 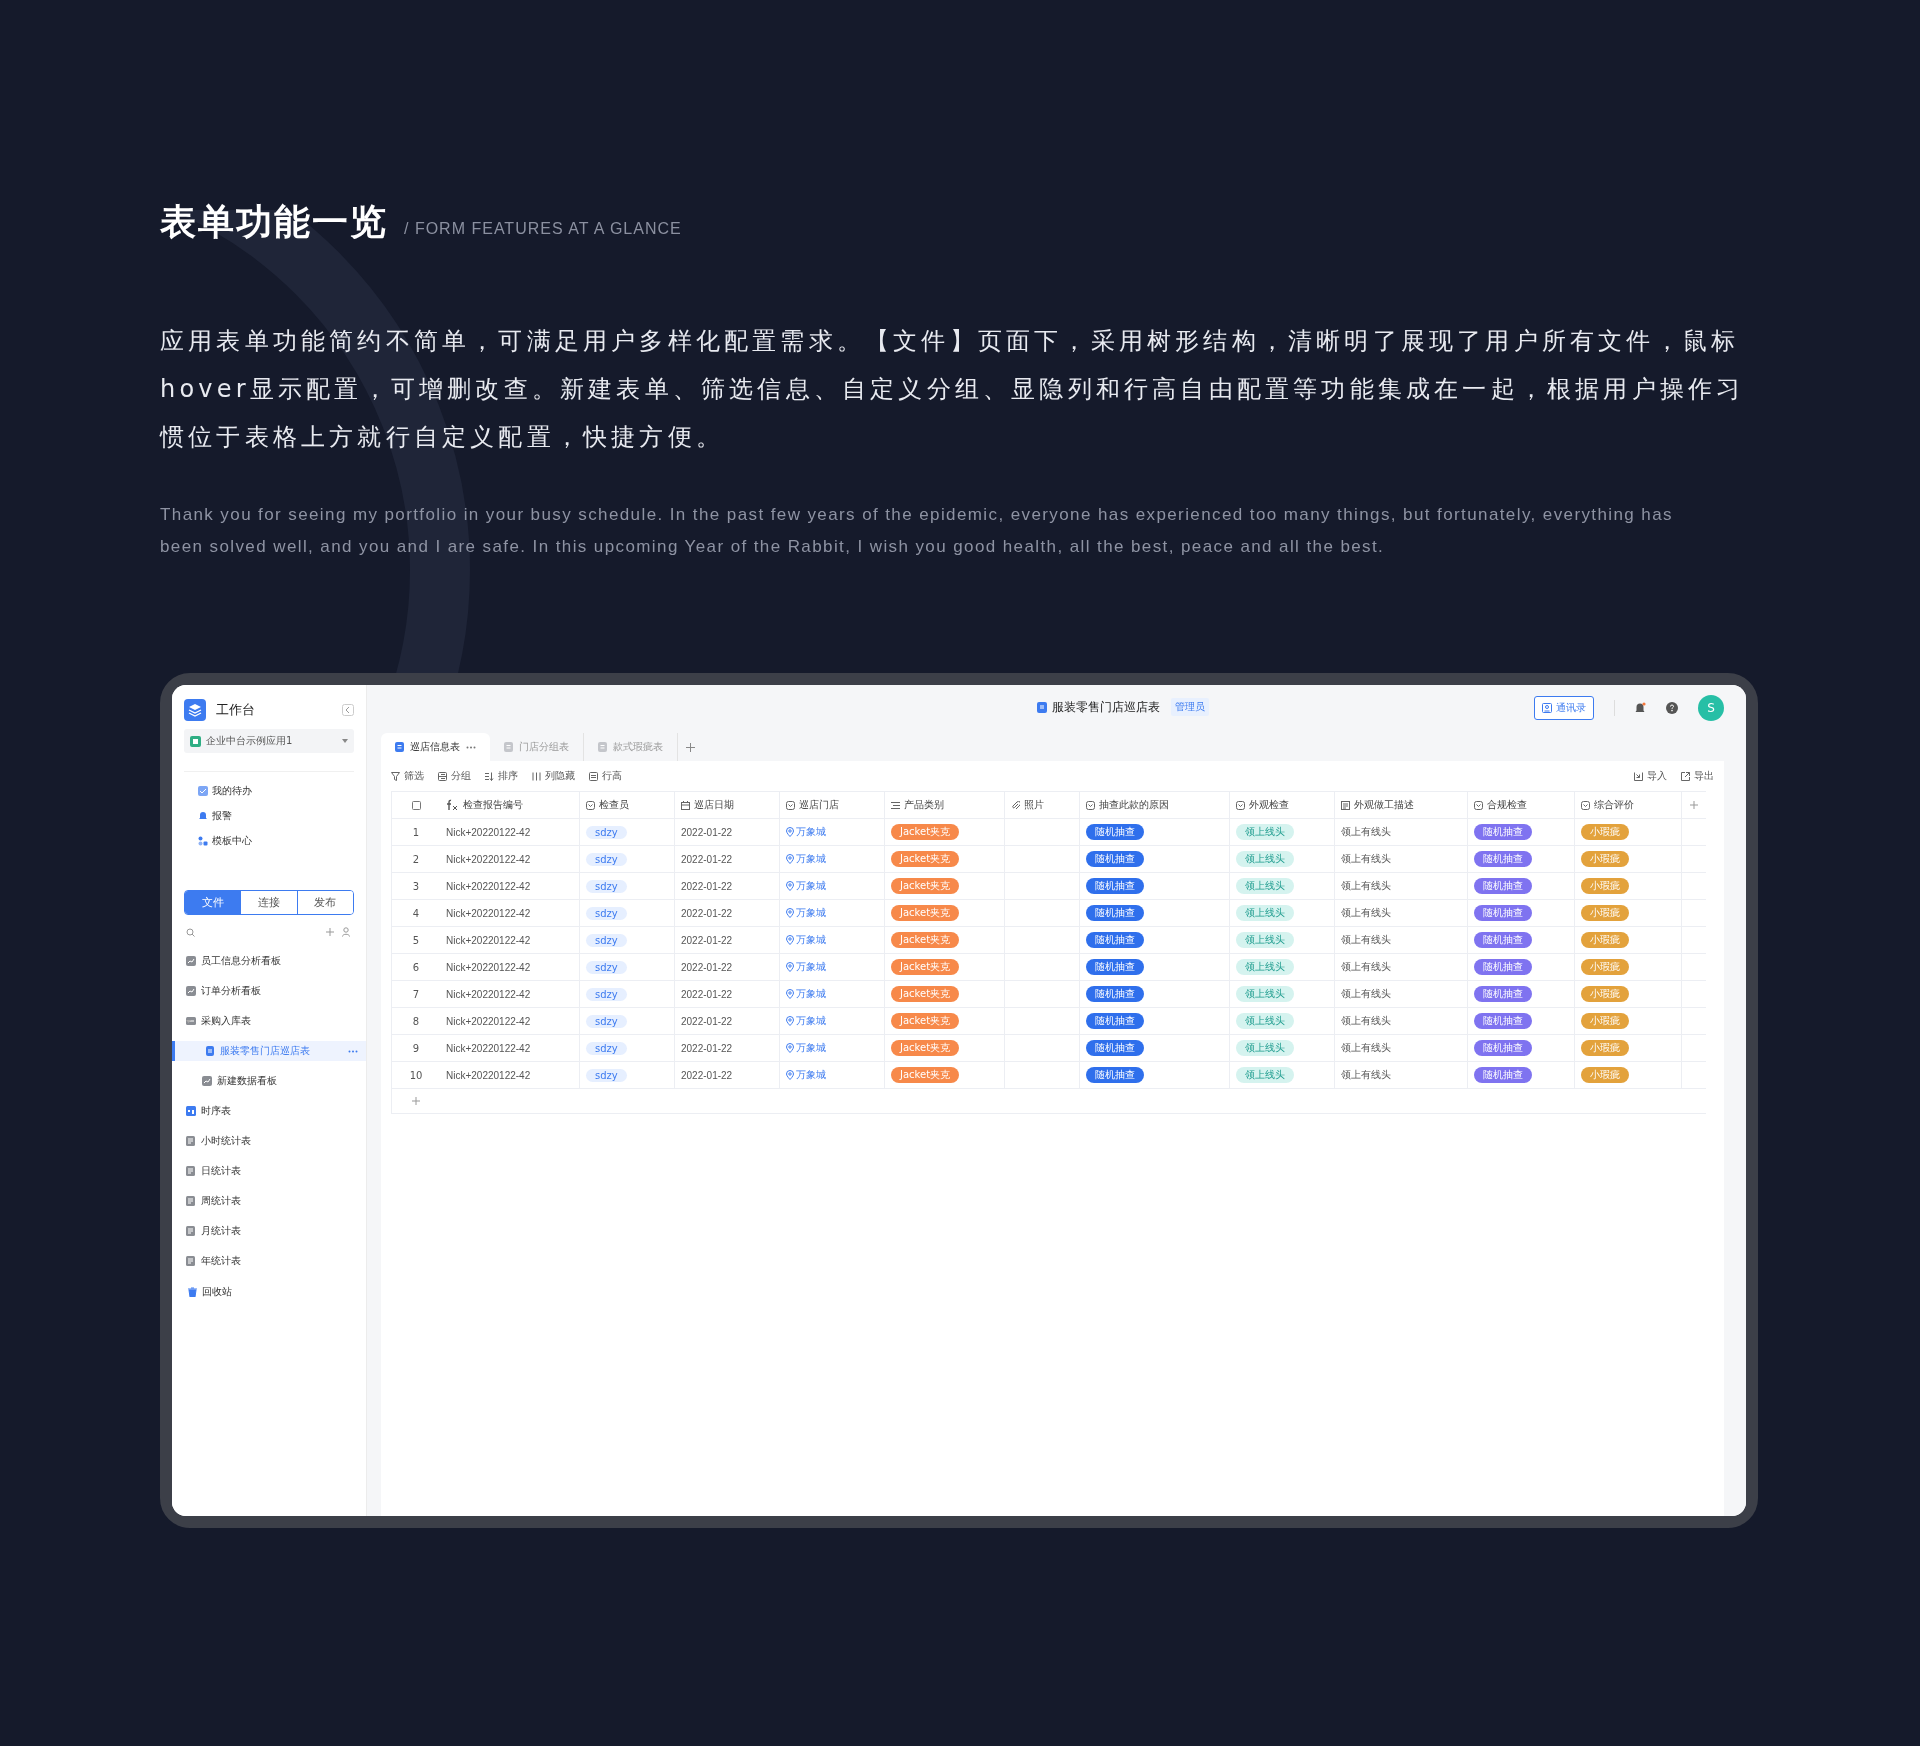 What do you see at coordinates (1521, 805) in the screenshot?
I see `column-header: 合规检查` at bounding box center [1521, 805].